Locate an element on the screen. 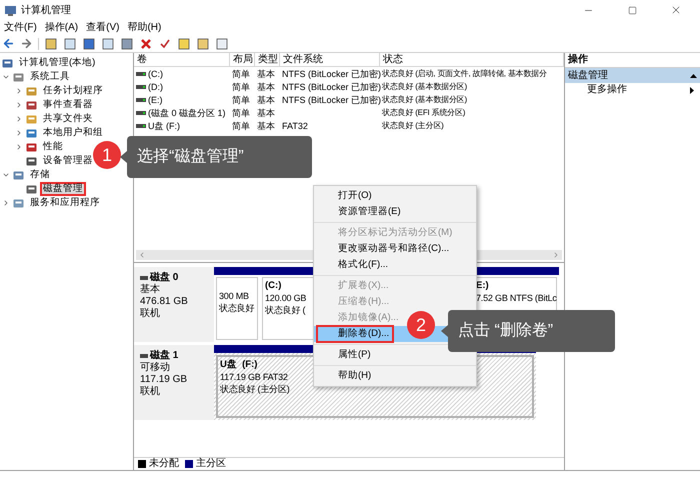  disk-size: 117.19 GB is located at coordinates (164, 380).